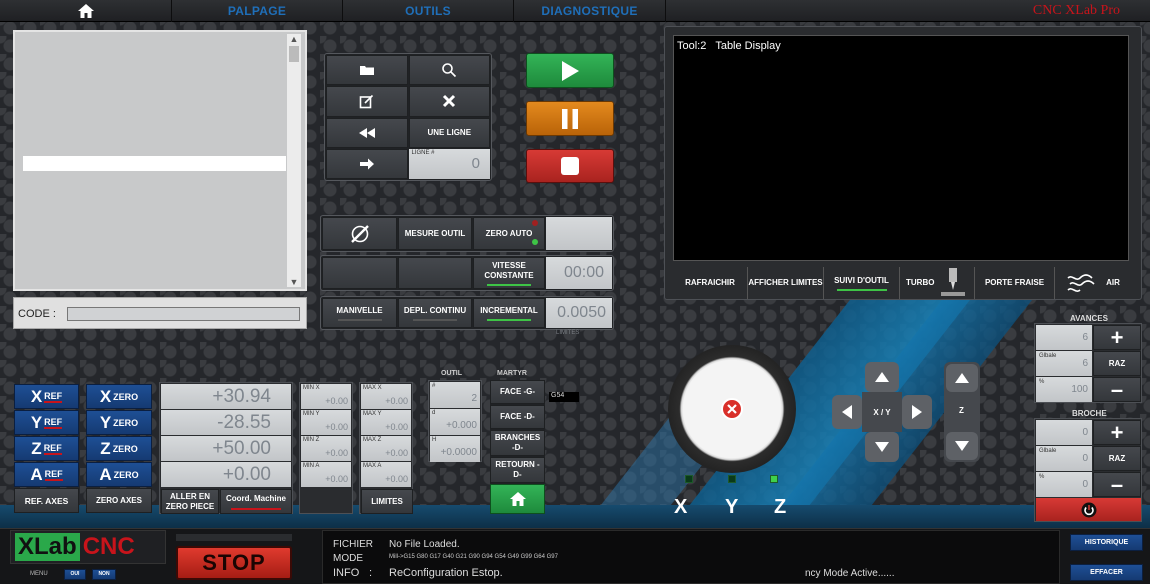  What do you see at coordinates (387, 501) in the screenshot?
I see `limits-button: LIMITES` at bounding box center [387, 501].